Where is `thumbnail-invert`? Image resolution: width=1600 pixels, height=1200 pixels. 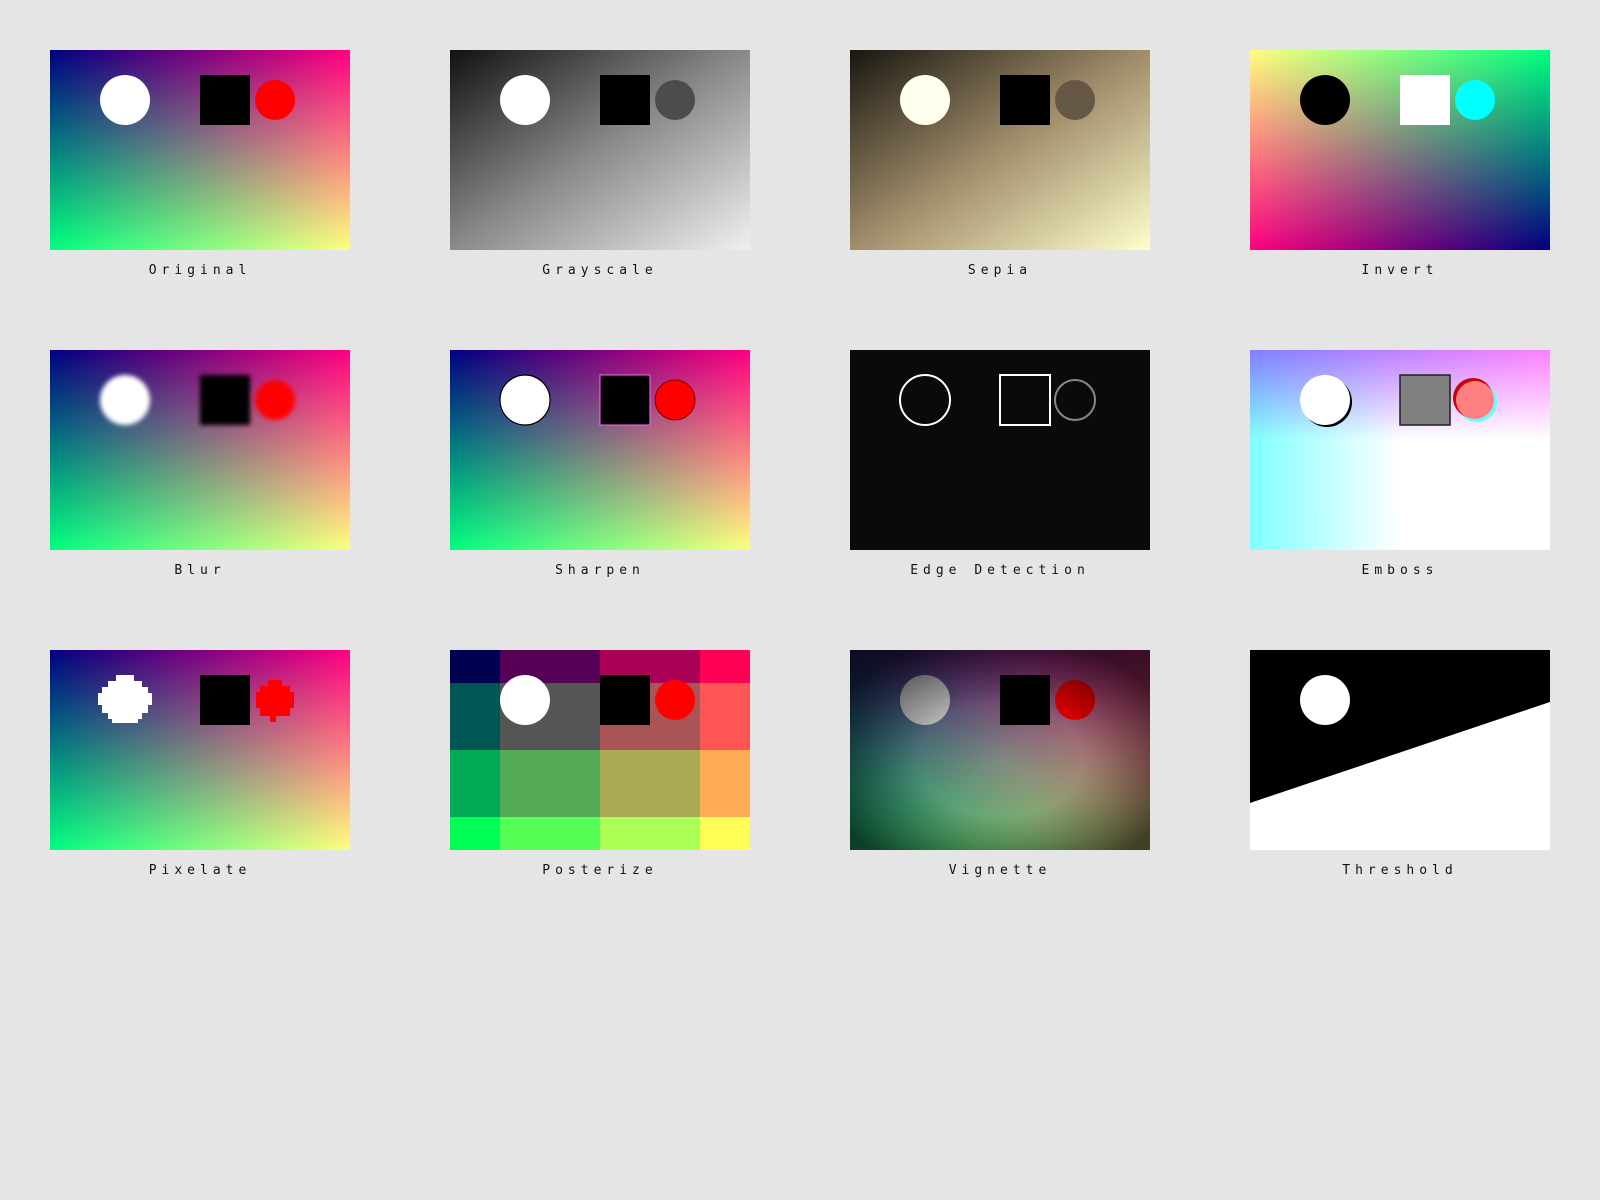 thumbnail-invert is located at coordinates (1400, 150).